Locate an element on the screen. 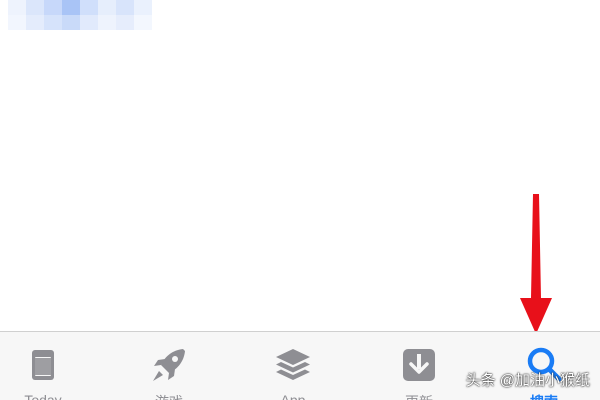 This screenshot has width=600, height=400. tab-updates: 更新 is located at coordinates (419, 366).